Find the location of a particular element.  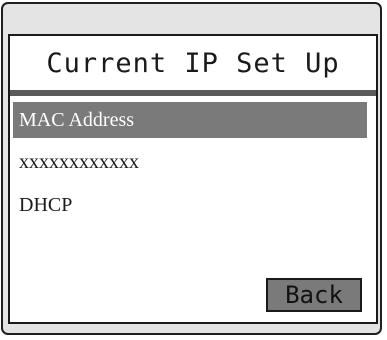

screen-title: Current IP Set Up is located at coordinates (193, 63).